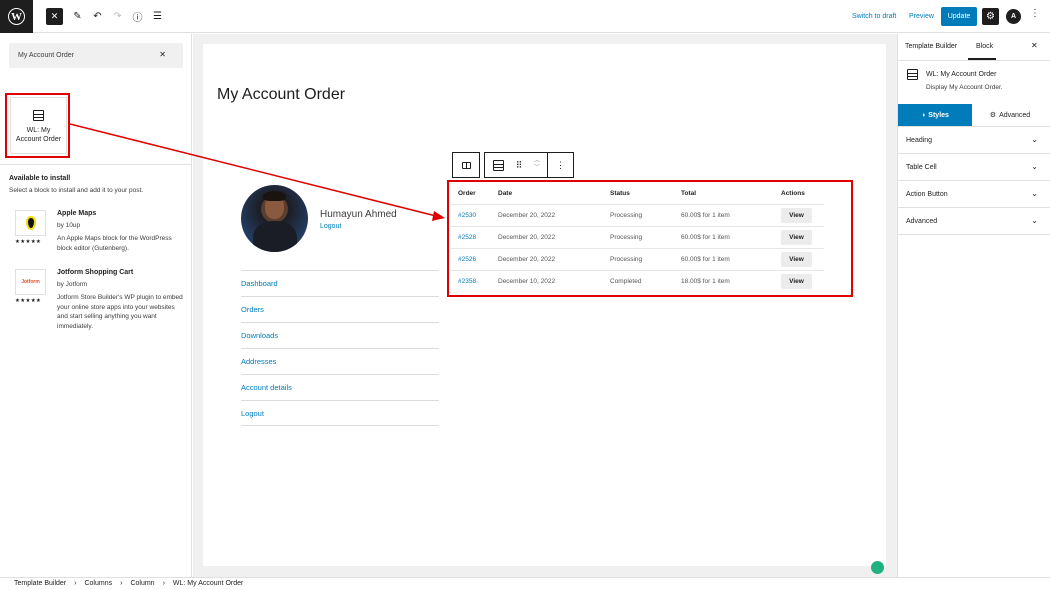  Describe the element at coordinates (358, 214) in the screenshot. I see `user-name: Humayun Ahmed` at that location.